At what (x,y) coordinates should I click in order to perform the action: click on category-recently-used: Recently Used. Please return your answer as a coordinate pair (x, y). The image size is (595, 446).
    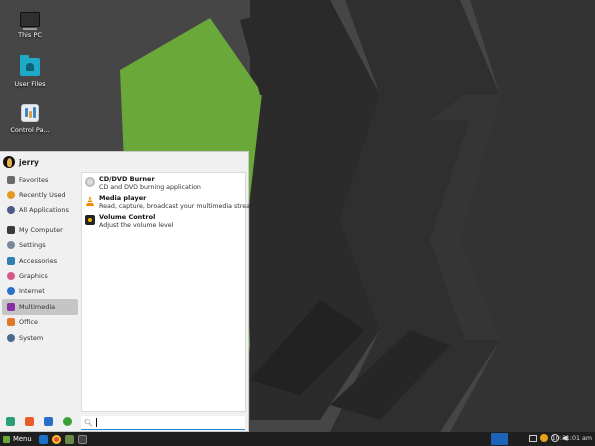
    Looking at the image, I should click on (40, 194).